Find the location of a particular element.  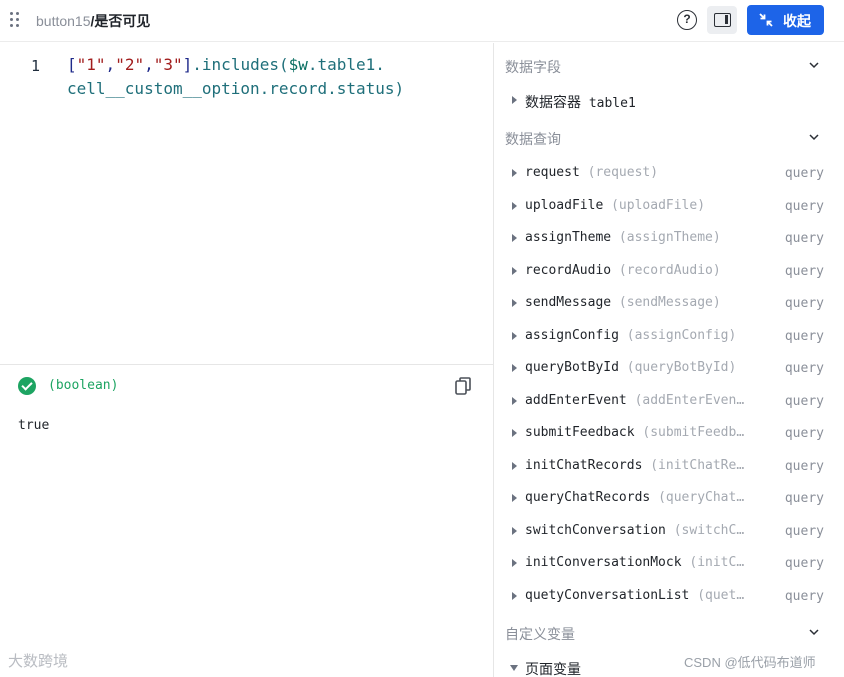

minimize-arrows-icon is located at coordinates (766, 20).